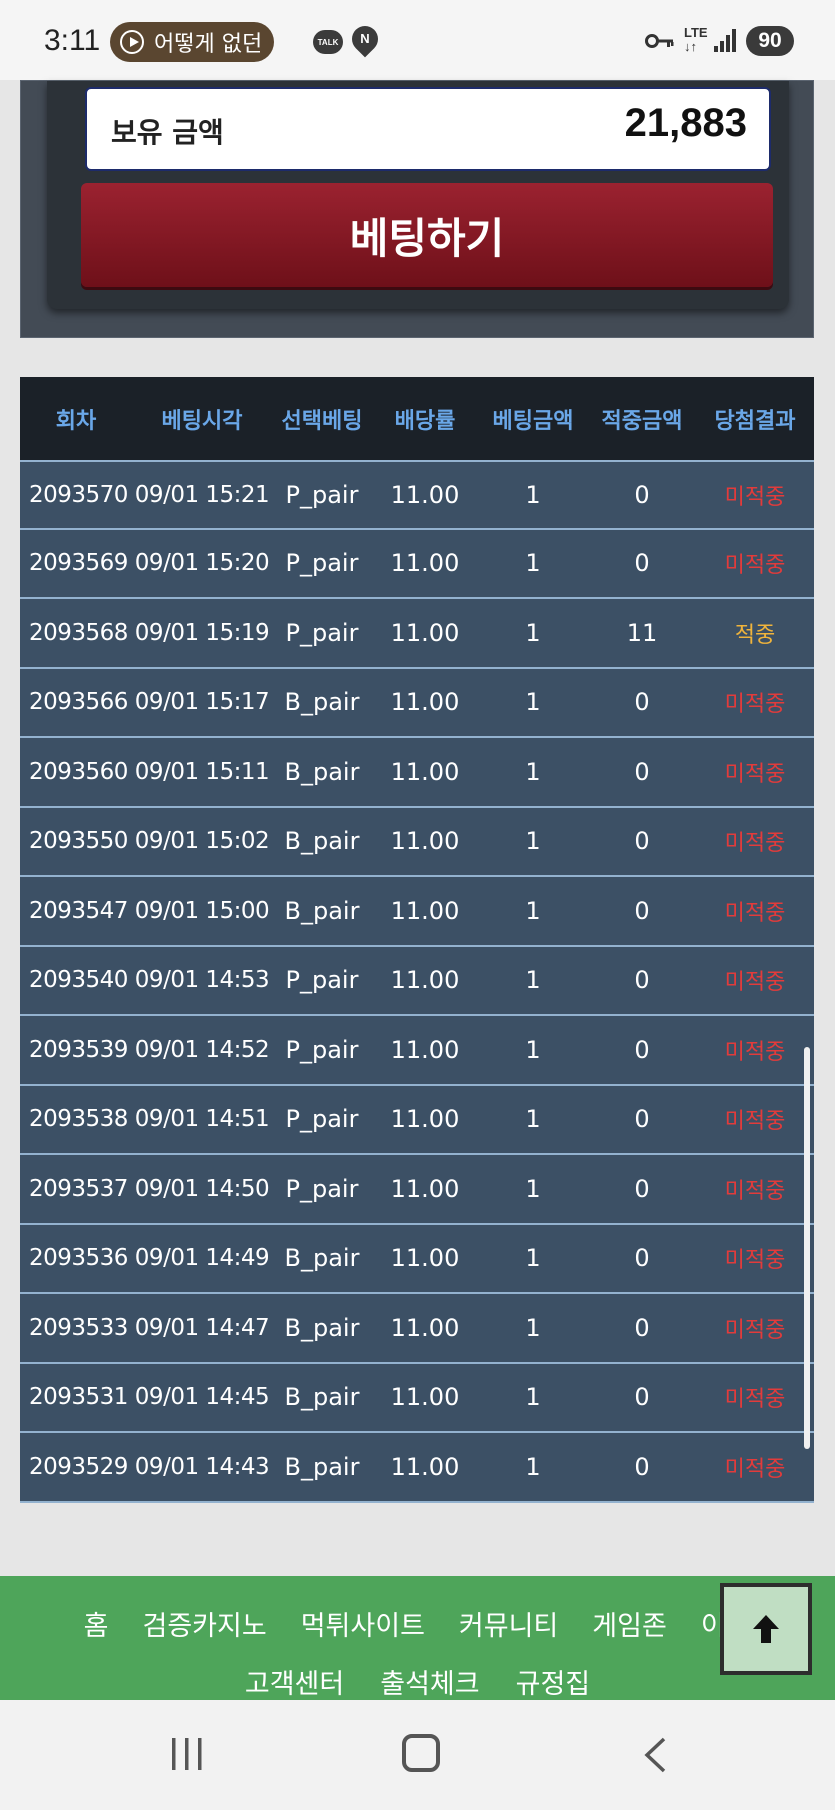  What do you see at coordinates (78, 1397) in the screenshot?
I see `cell-round: 2093531` at bounding box center [78, 1397].